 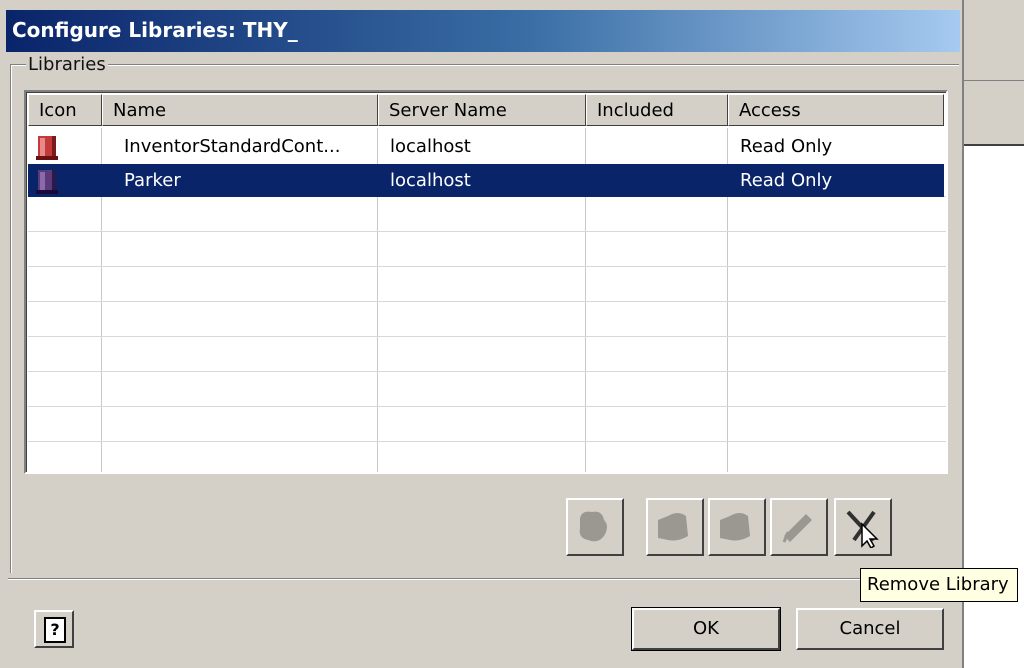 I want to click on add-library-button, so click(x=595, y=527).